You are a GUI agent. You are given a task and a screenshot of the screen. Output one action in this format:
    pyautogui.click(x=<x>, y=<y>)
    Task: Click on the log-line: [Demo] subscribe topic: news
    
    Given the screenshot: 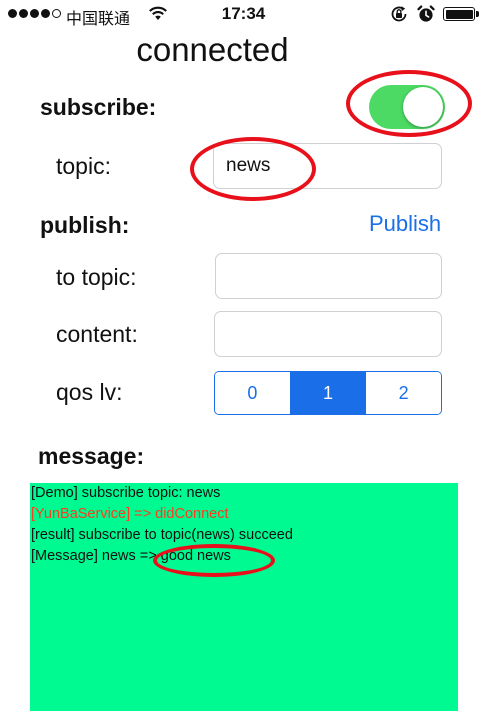 What is the action you would take?
    pyautogui.click(x=126, y=493)
    